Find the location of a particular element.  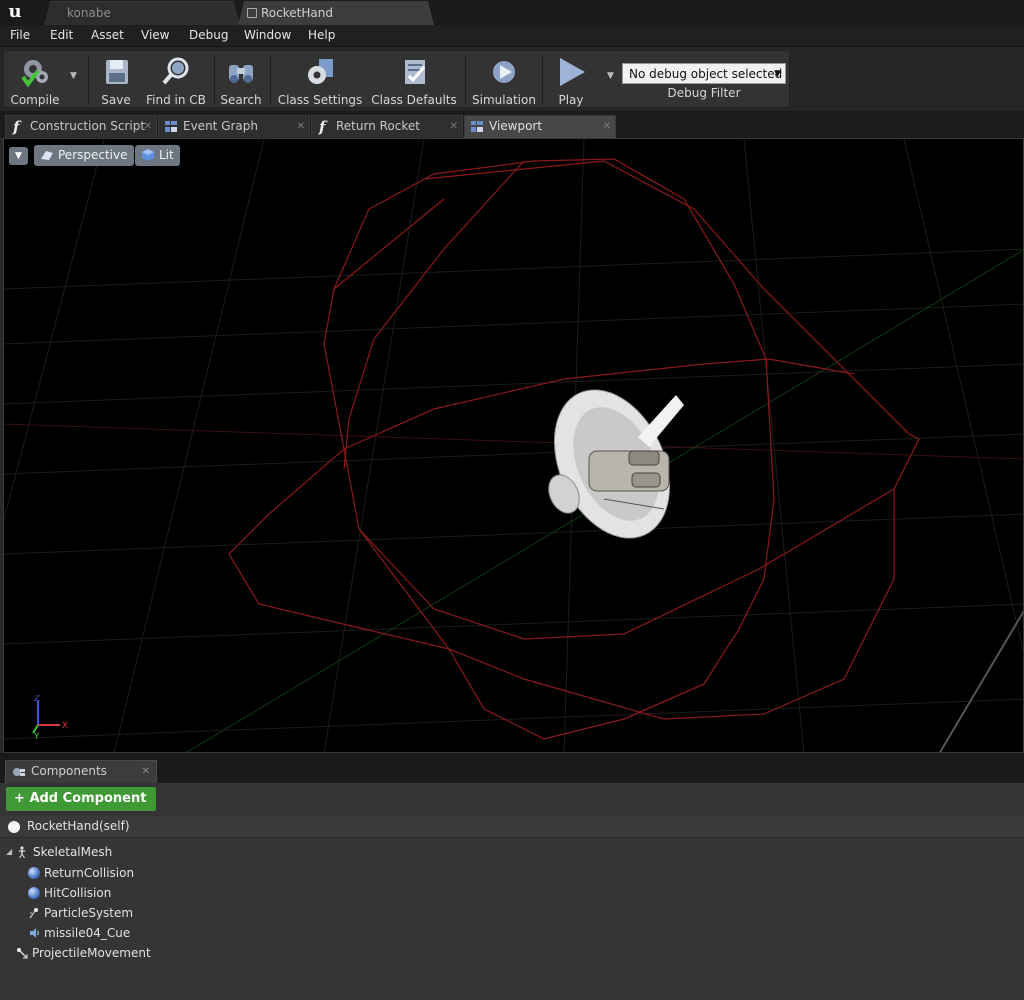

tab-viewport: Viewport ✕ is located at coordinates (540, 126).